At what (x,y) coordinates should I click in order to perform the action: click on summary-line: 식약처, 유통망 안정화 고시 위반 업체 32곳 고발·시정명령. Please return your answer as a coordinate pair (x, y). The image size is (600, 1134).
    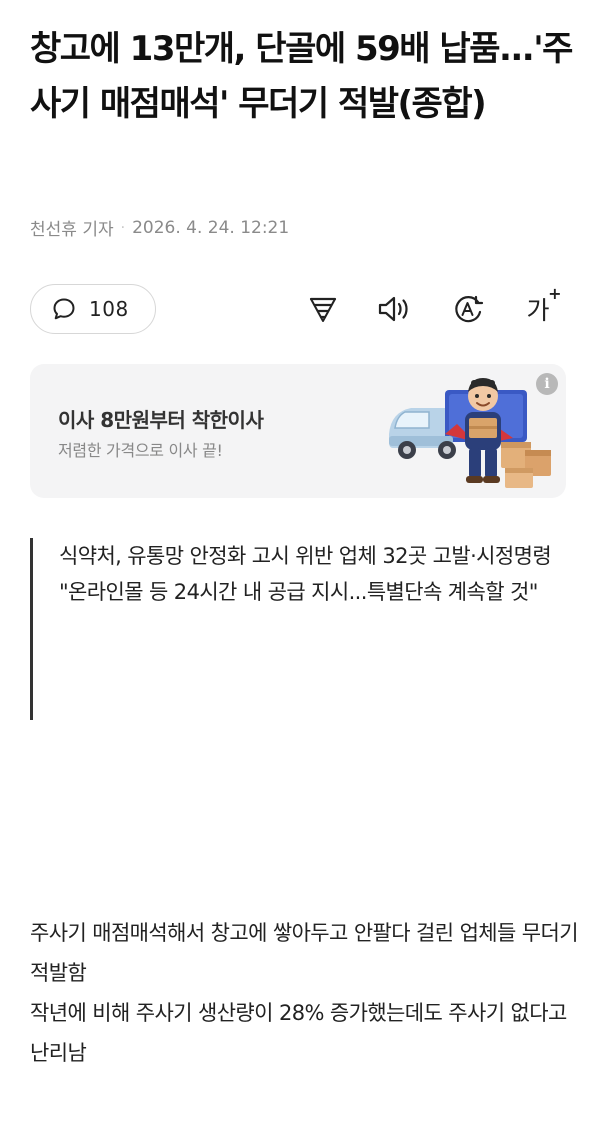
    Looking at the image, I should click on (305, 556).